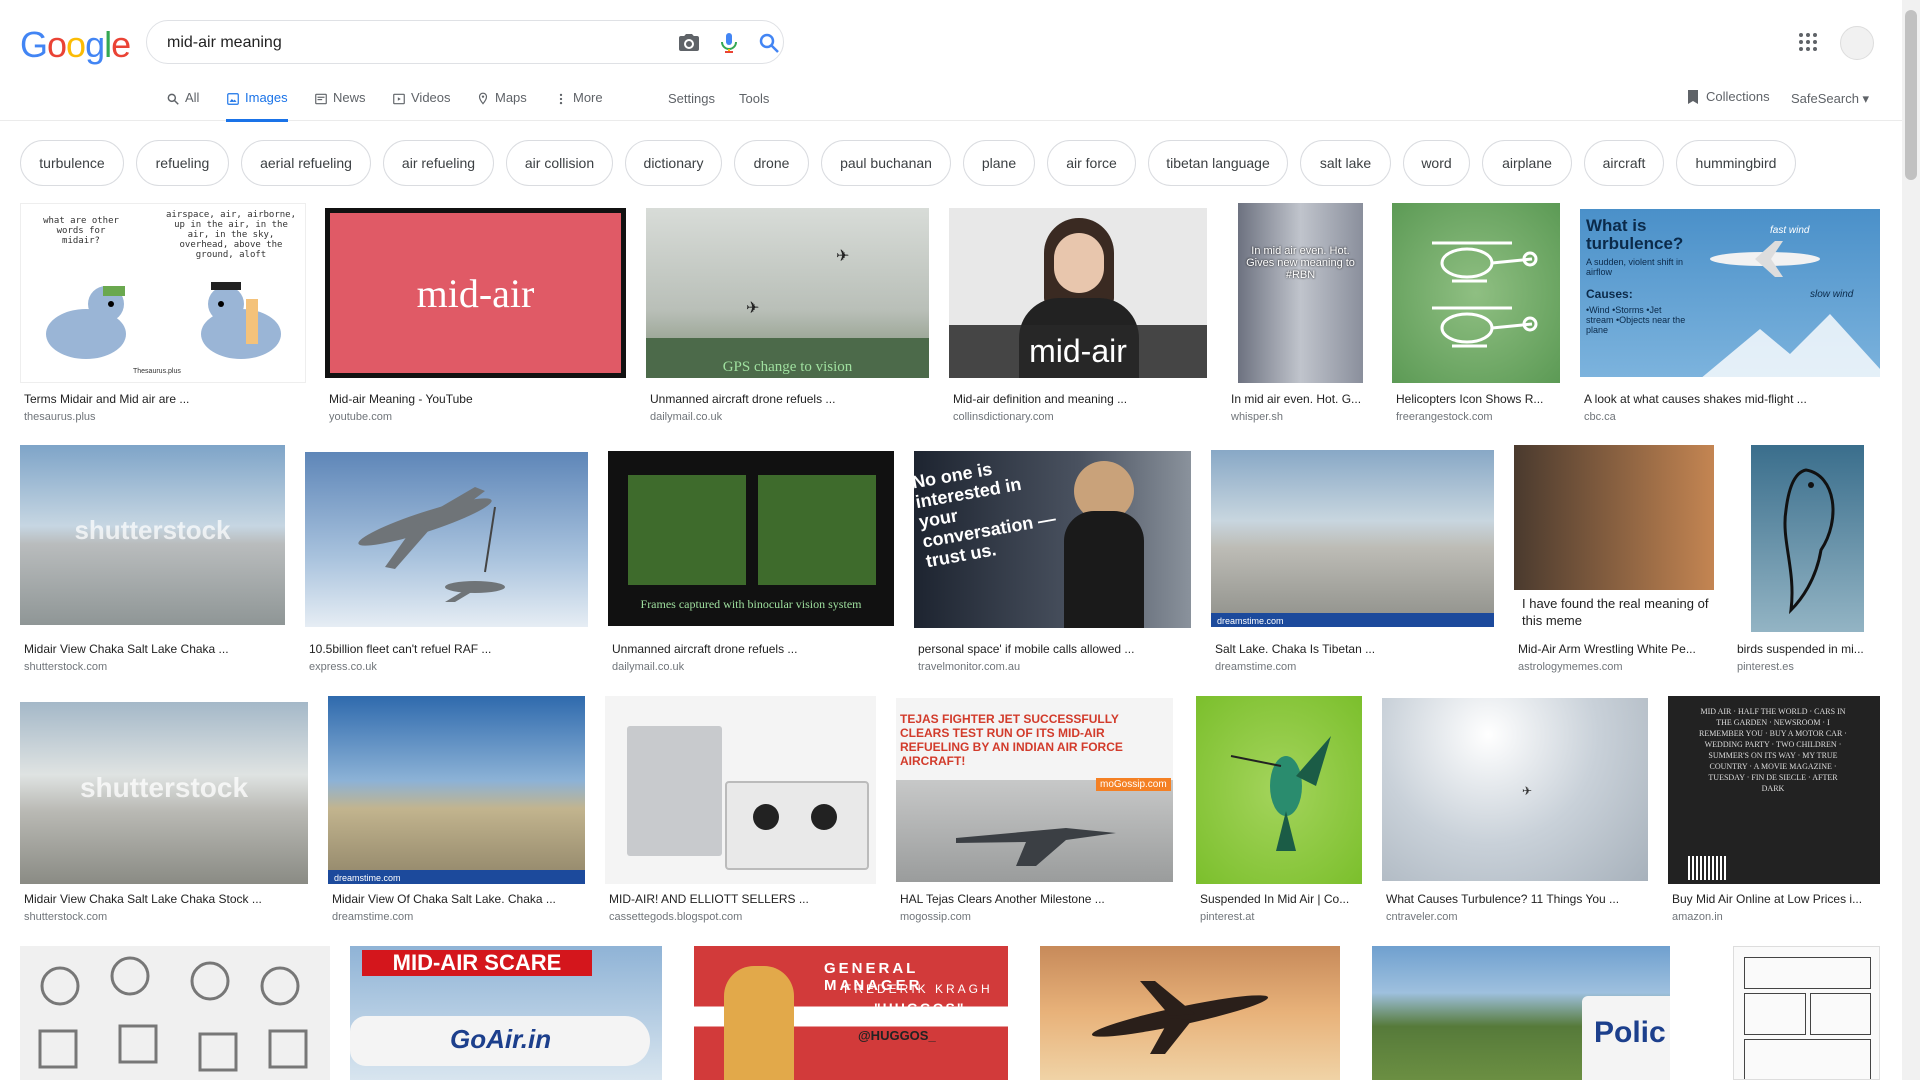 This screenshot has width=1920, height=1080. Describe the element at coordinates (1830, 99) in the screenshot. I see `safesearch-dropdown: SafeSearch ▾` at that location.